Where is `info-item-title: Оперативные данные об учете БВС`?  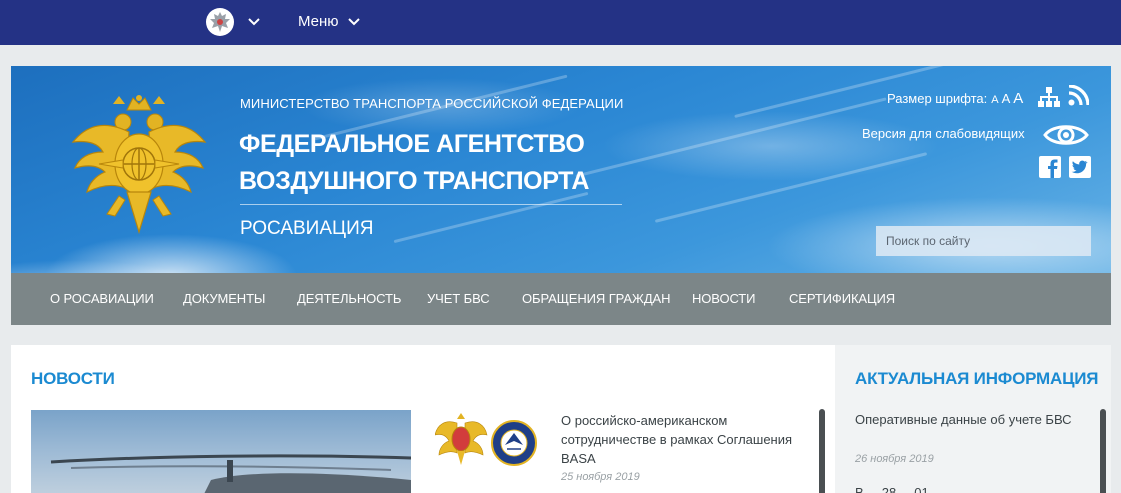
info-item-title: Оперативные данные об учете БВС is located at coordinates (970, 420).